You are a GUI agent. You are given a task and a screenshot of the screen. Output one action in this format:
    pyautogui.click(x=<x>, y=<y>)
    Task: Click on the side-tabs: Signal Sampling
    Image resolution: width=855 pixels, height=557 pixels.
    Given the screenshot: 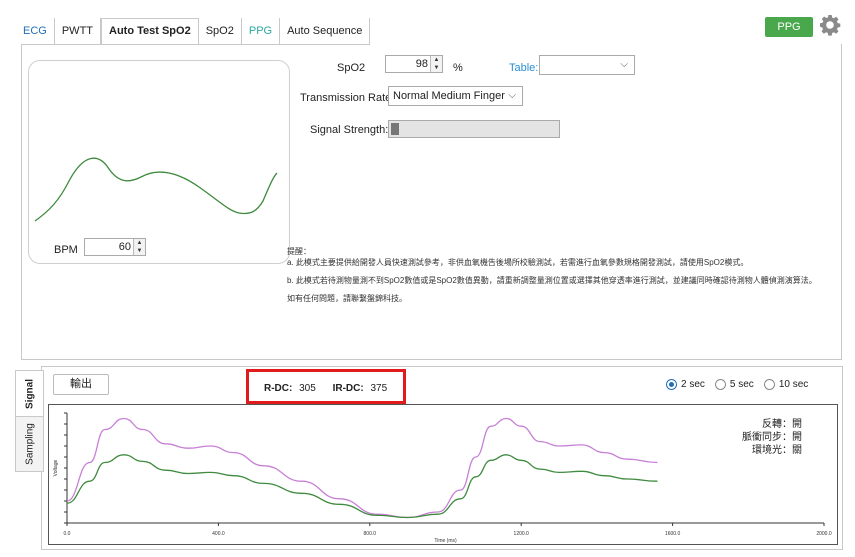 What is the action you would take?
    pyautogui.click(x=29, y=427)
    